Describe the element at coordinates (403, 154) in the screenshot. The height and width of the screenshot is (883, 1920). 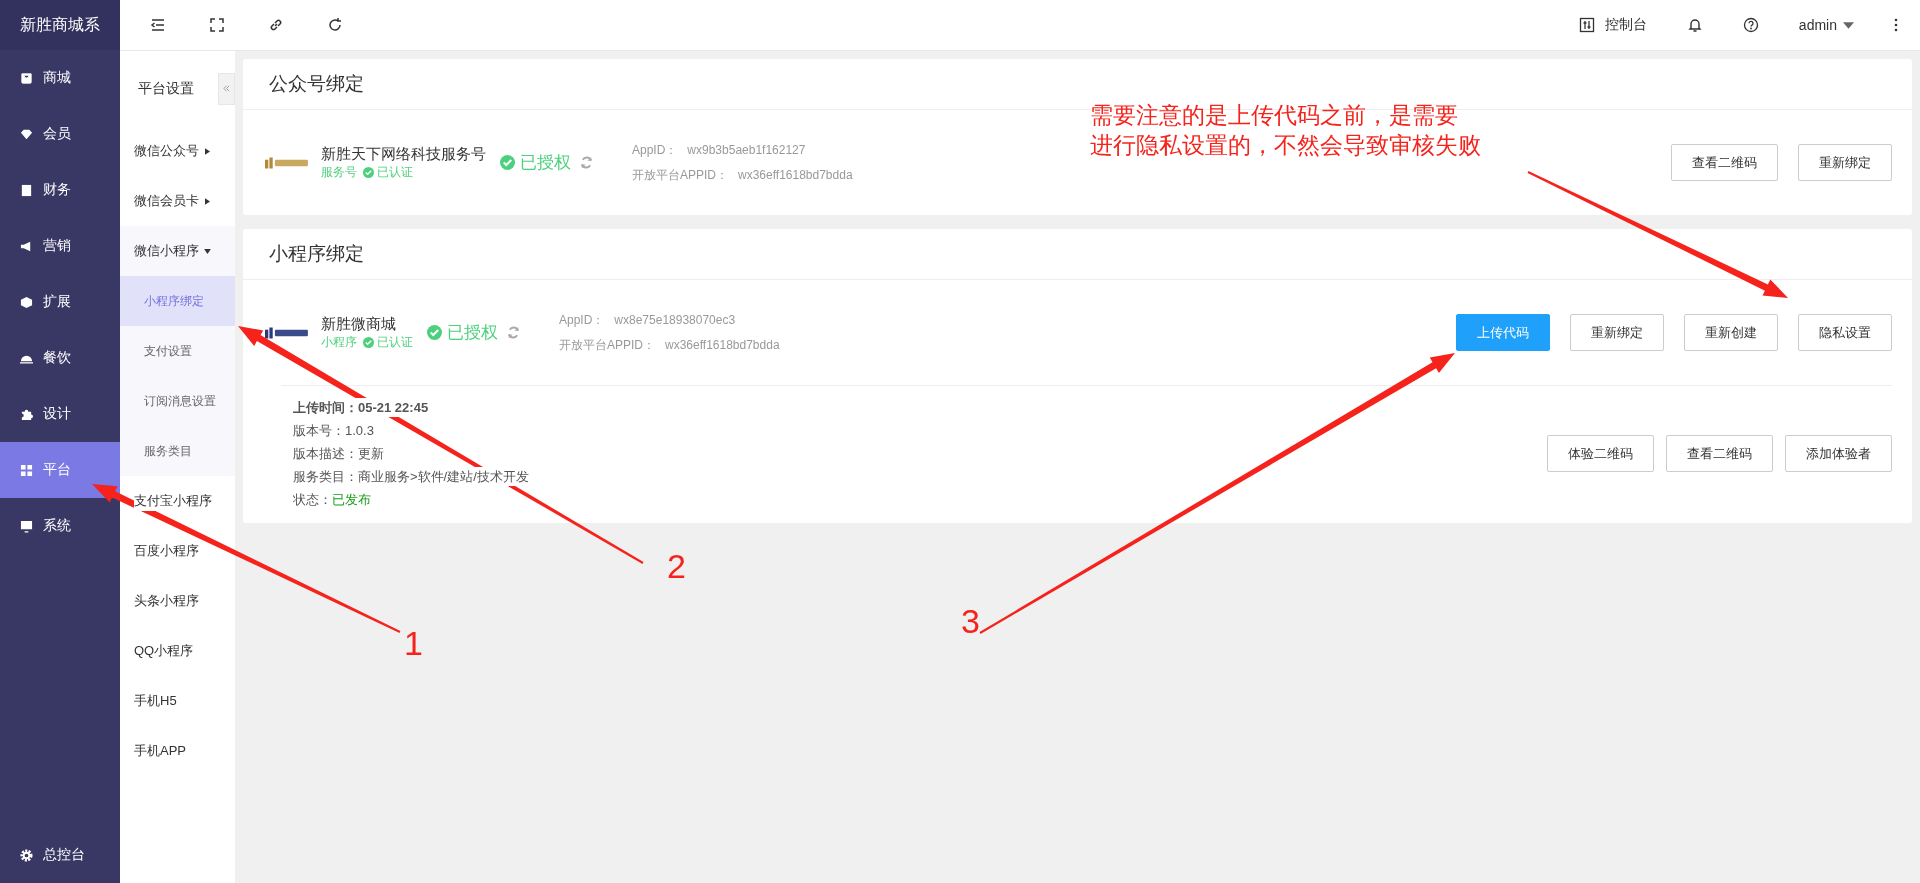
I see `account-name: 新胜天下网络科技服务号` at that location.